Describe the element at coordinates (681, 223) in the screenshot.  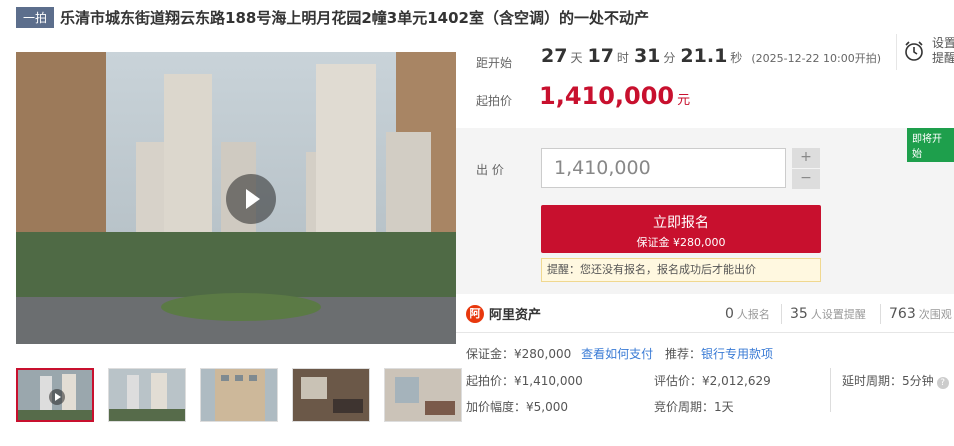
I see `apply-label: 立即报名` at that location.